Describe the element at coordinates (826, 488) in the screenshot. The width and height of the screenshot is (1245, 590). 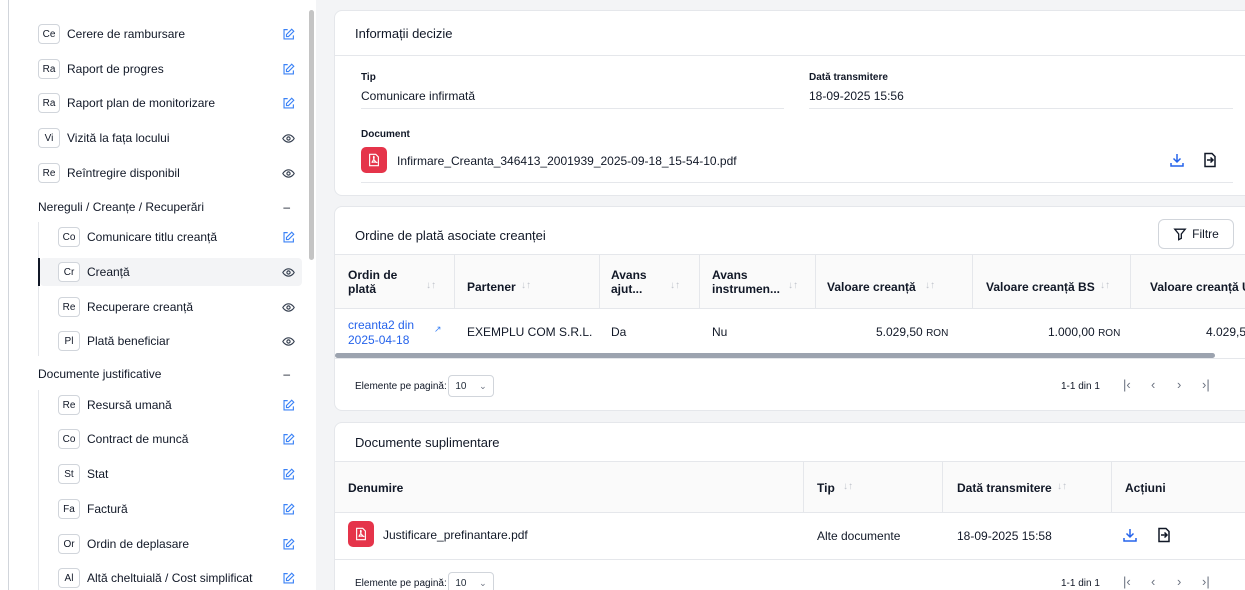
I see `col-tip: Tip` at that location.